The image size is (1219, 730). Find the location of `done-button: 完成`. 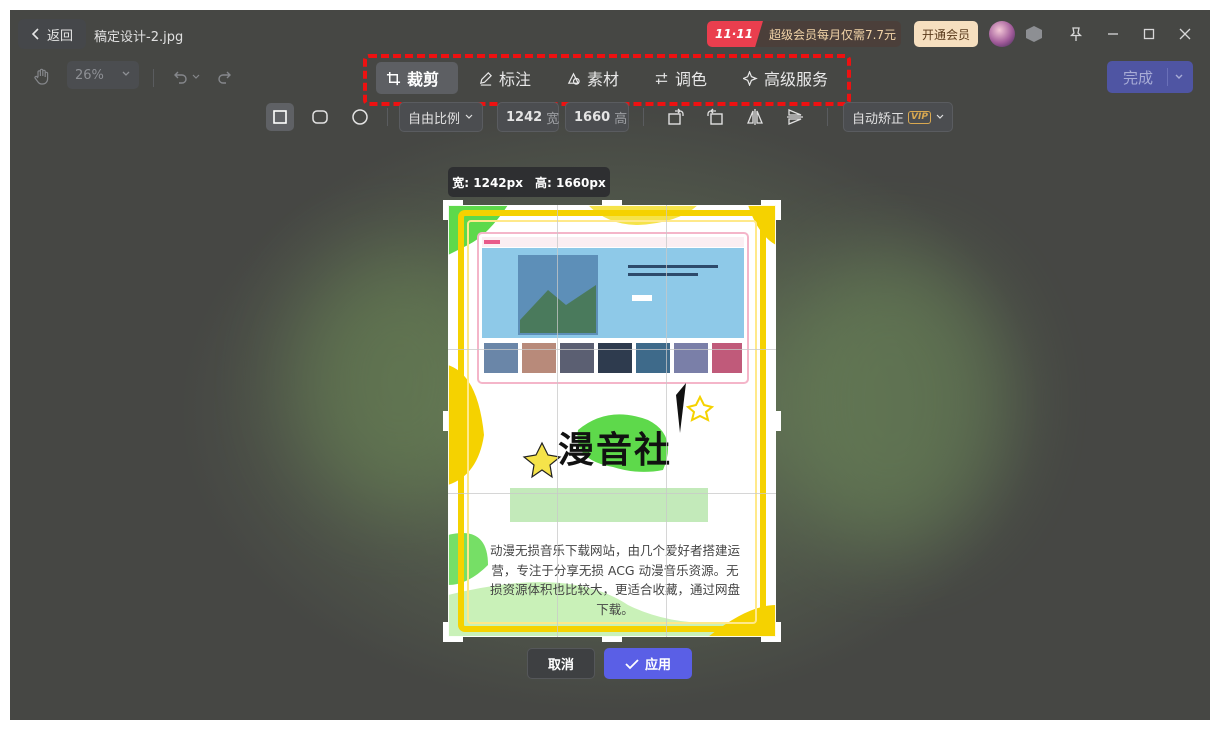

done-button: 完成 is located at coordinates (1150, 77).